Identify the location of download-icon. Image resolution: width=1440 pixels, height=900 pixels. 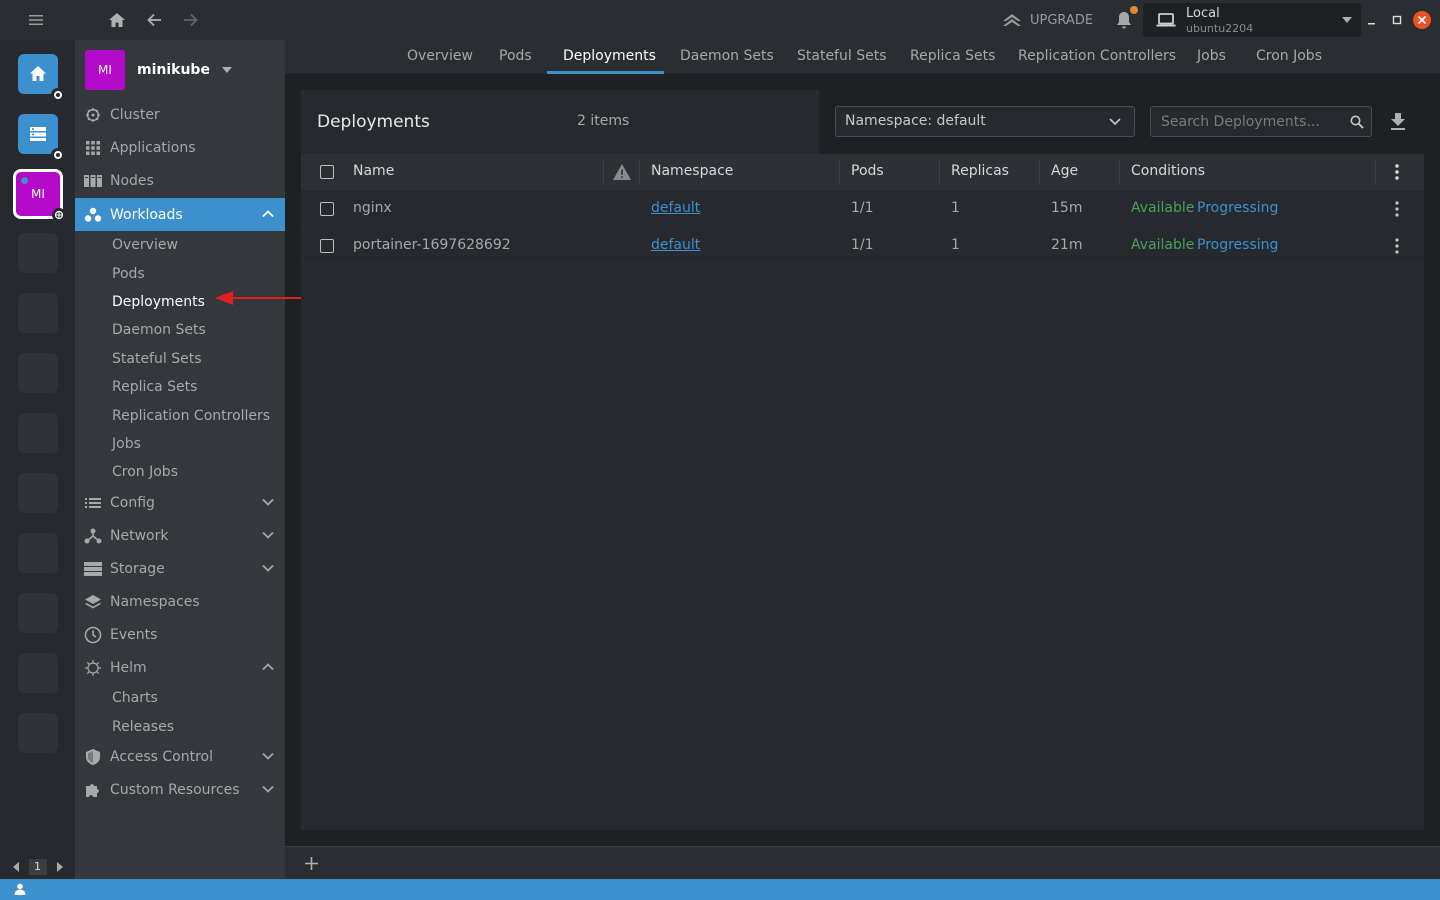
(1398, 121).